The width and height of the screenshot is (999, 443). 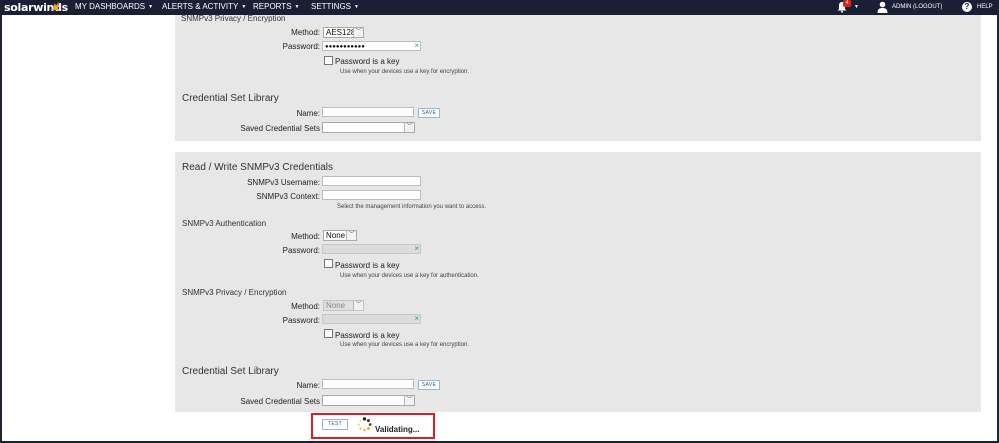 I want to click on loading-spinner-icon, so click(x=364, y=424).